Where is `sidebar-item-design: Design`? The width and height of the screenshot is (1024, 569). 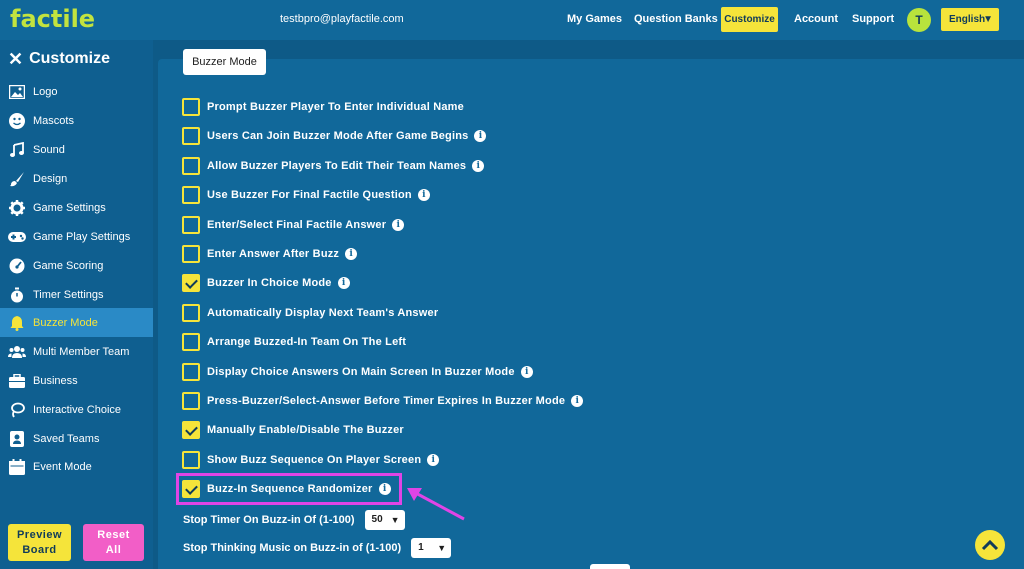
sidebar-item-design: Design is located at coordinates (76, 178).